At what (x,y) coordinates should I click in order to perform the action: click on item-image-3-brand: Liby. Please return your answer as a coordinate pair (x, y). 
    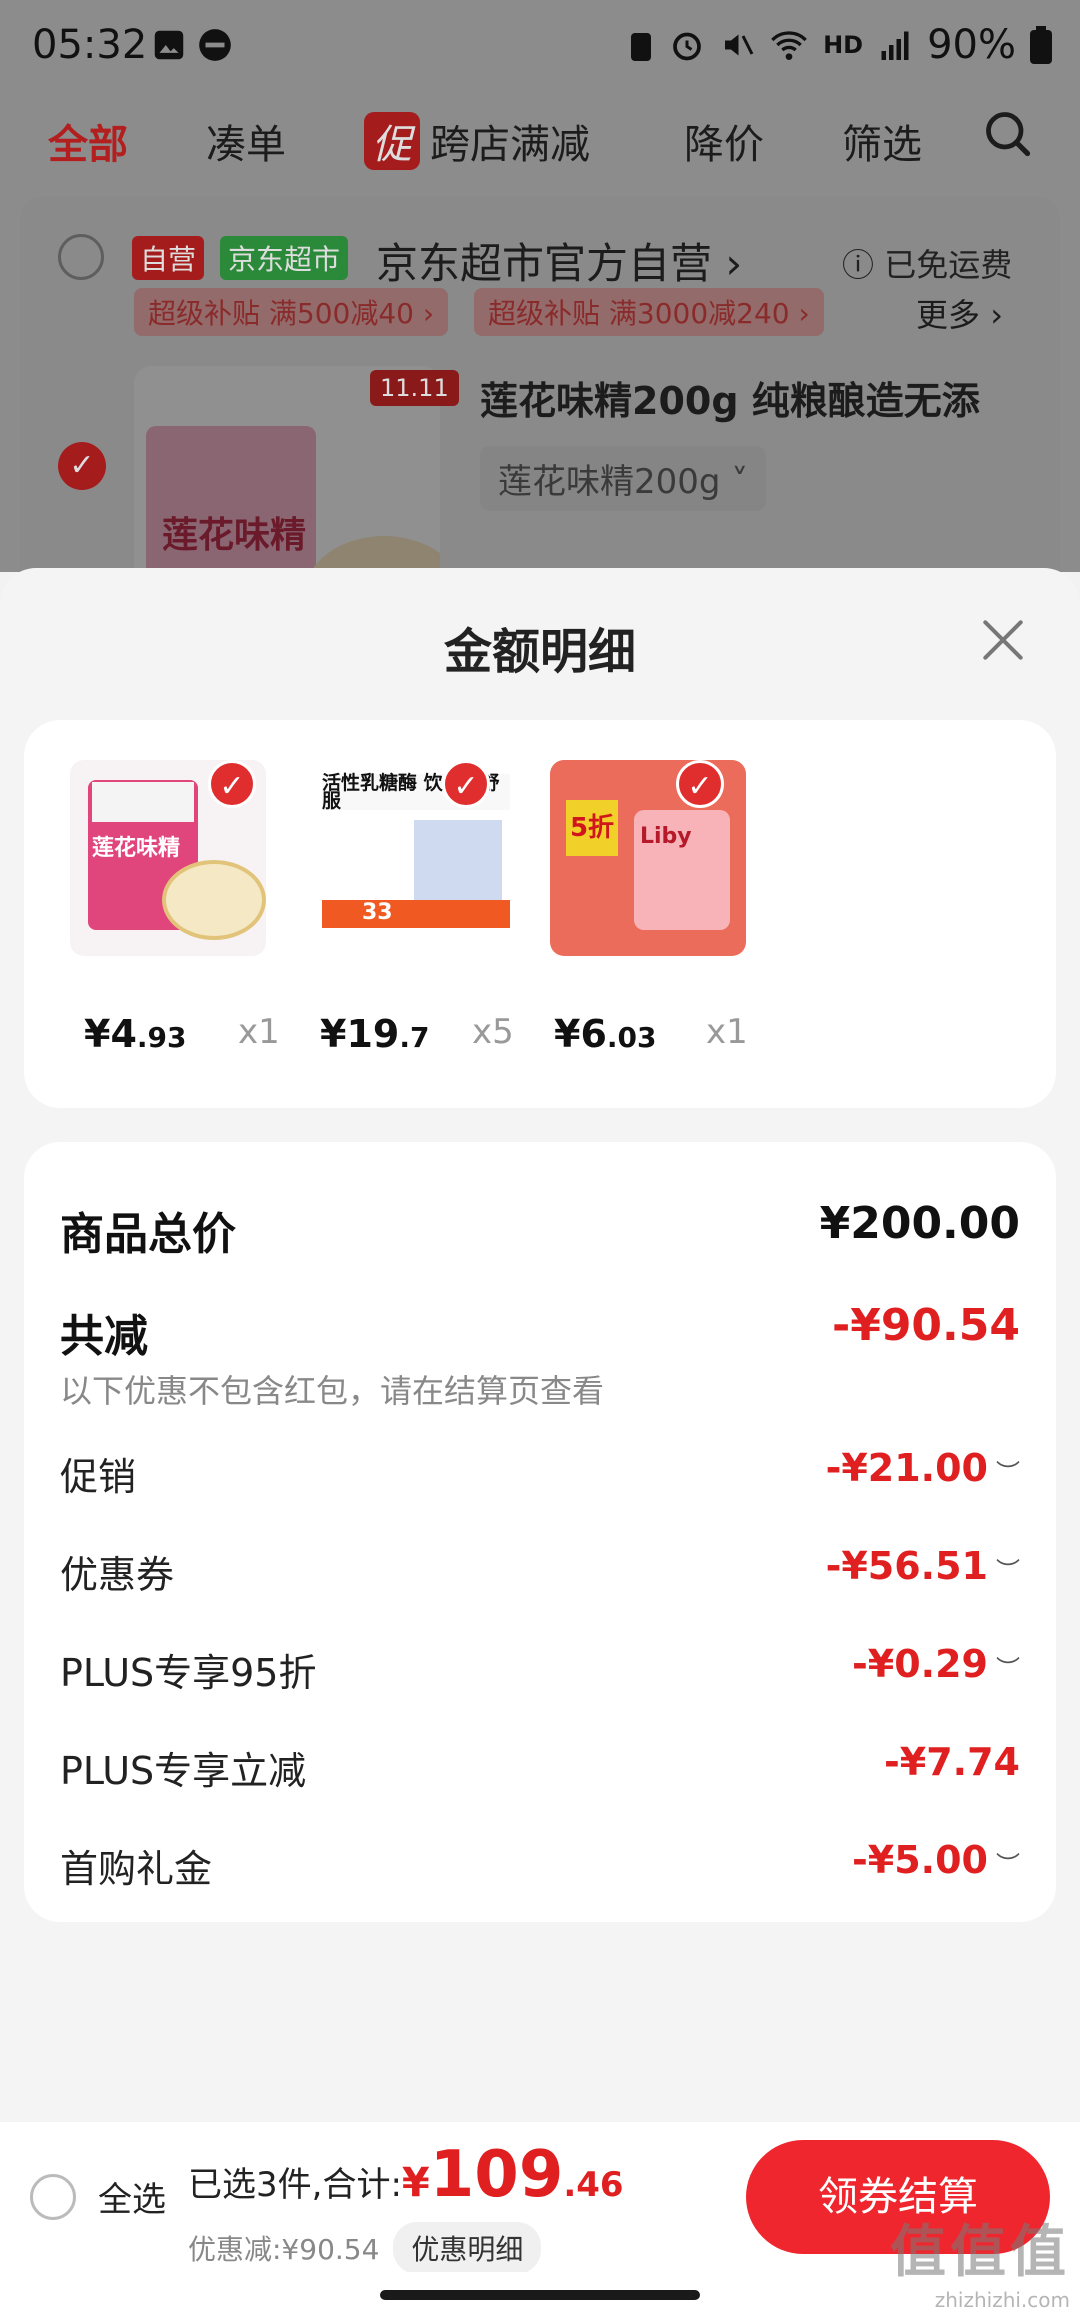
    Looking at the image, I should click on (666, 836).